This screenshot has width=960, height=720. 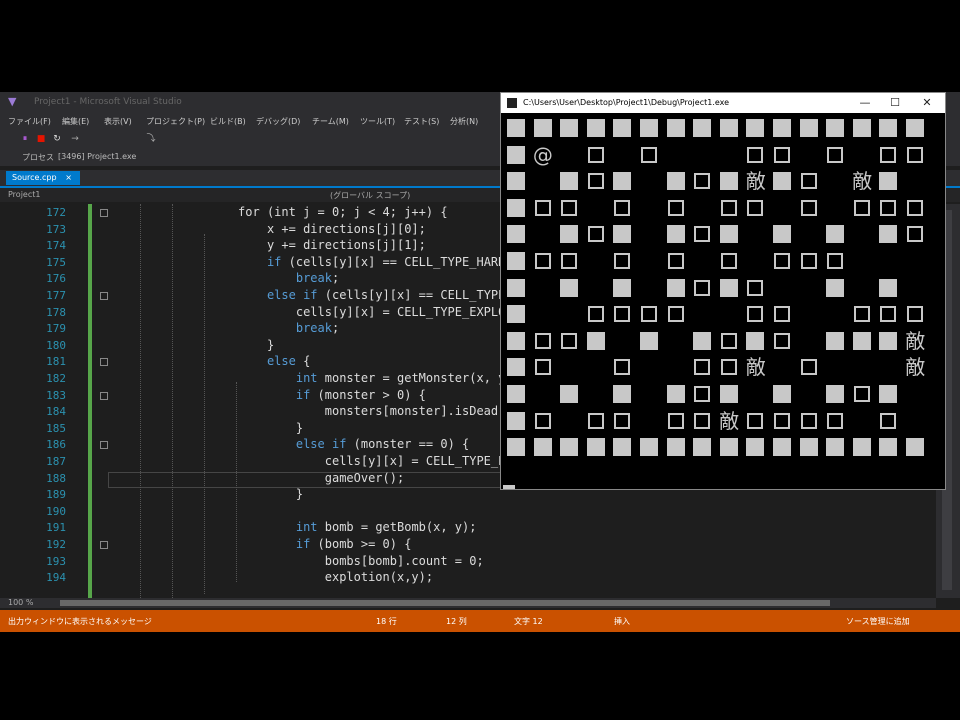 What do you see at coordinates (56, 279) in the screenshot?
I see `line-number: 176` at bounding box center [56, 279].